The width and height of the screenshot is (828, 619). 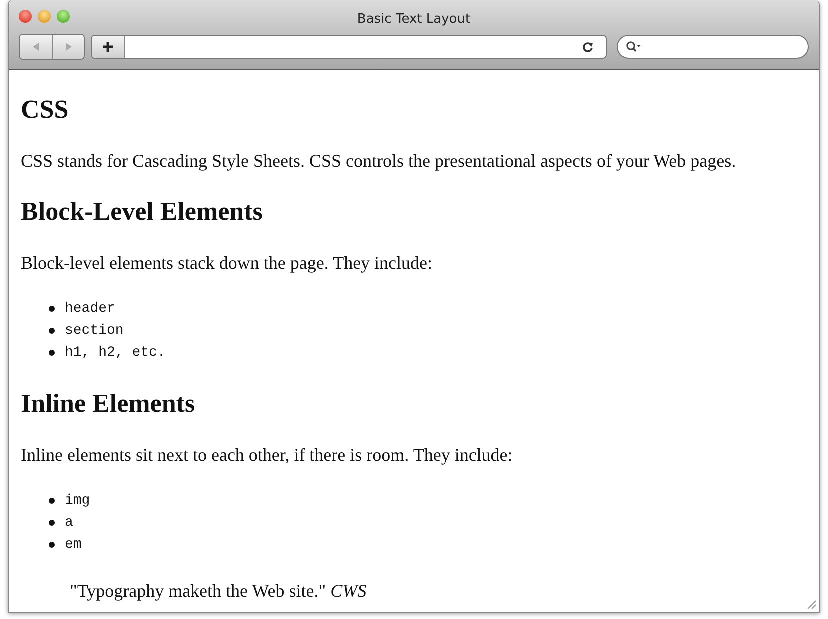 What do you see at coordinates (142, 212) in the screenshot?
I see `section-heading: Block-Level Elements` at bounding box center [142, 212].